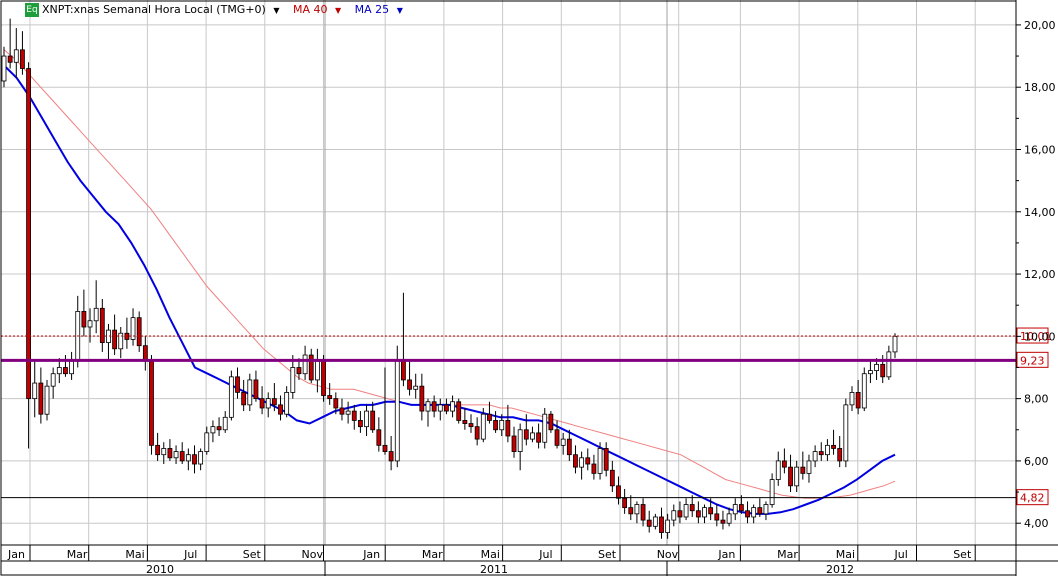 The image size is (1058, 576). Describe the element at coordinates (400, 10) in the screenshot. I see `ma25-dropdown-icon: ▼` at that location.